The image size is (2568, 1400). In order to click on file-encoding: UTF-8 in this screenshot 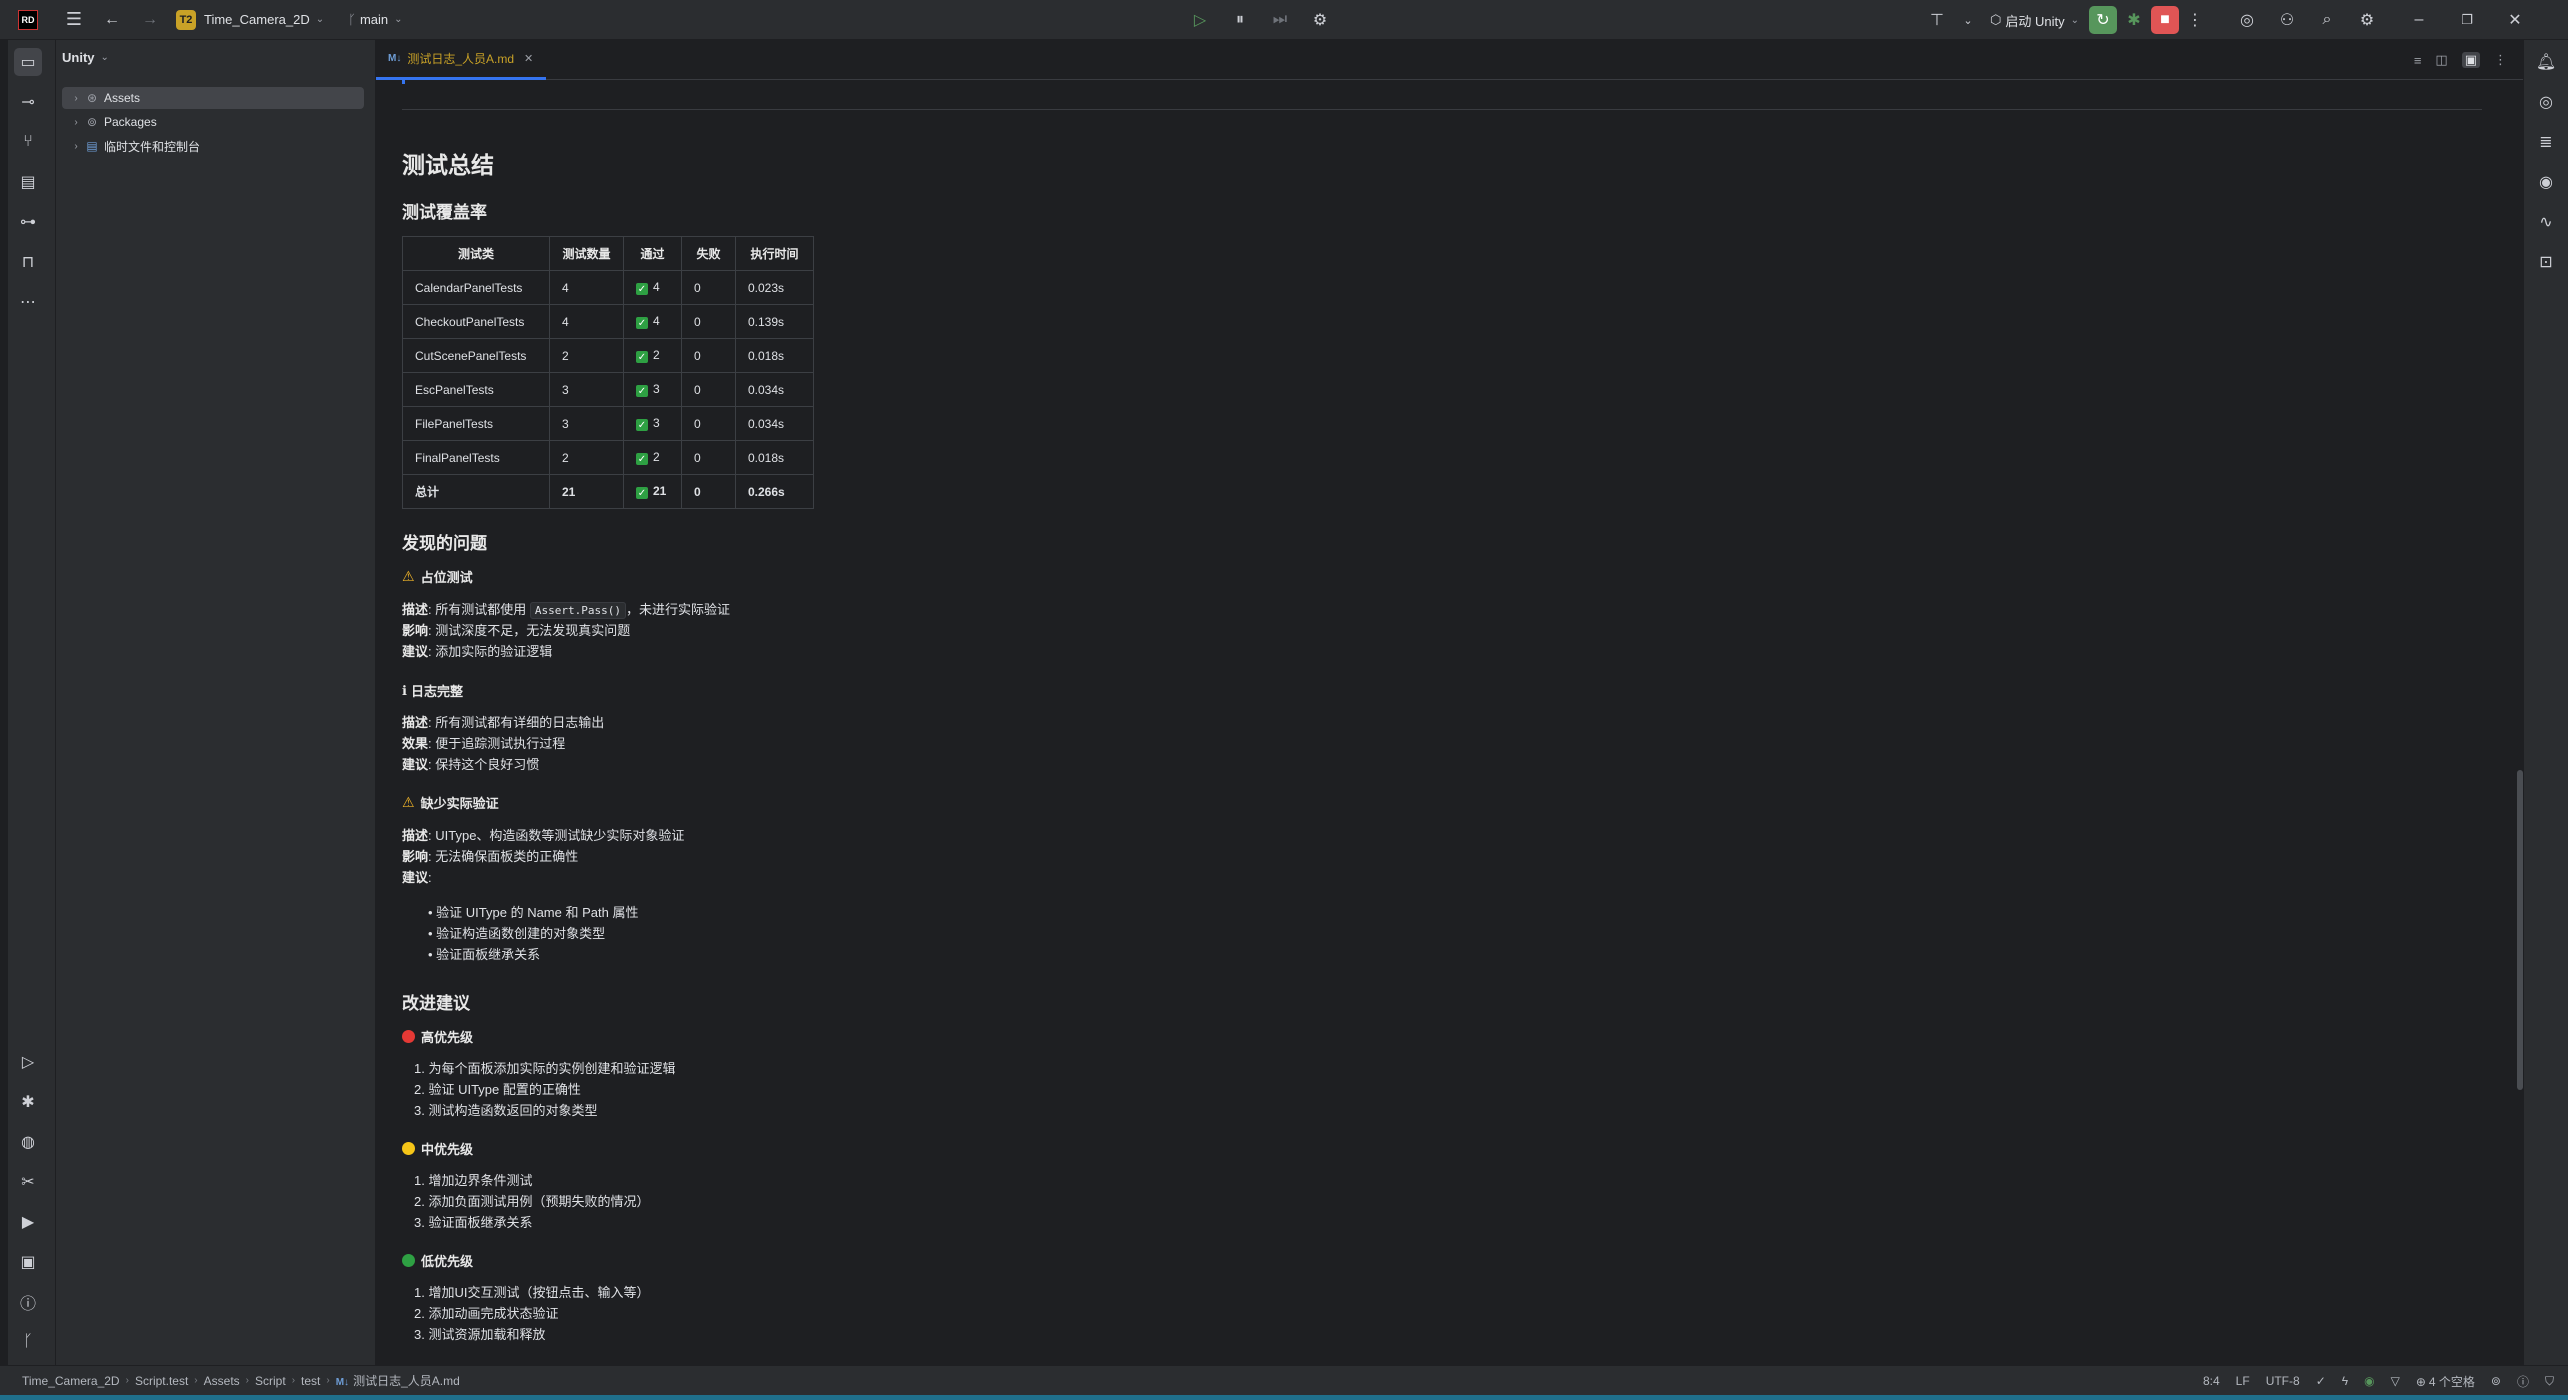, I will do `click(2283, 1381)`.